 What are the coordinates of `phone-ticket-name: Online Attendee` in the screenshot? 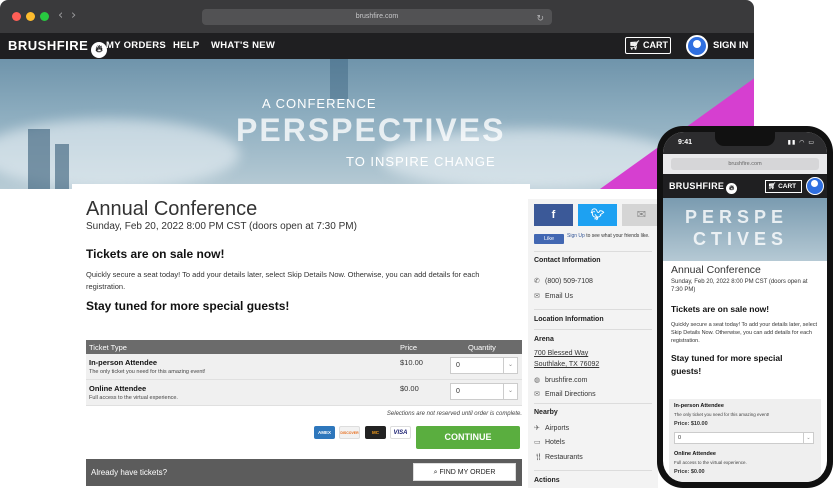 It's located at (695, 454).